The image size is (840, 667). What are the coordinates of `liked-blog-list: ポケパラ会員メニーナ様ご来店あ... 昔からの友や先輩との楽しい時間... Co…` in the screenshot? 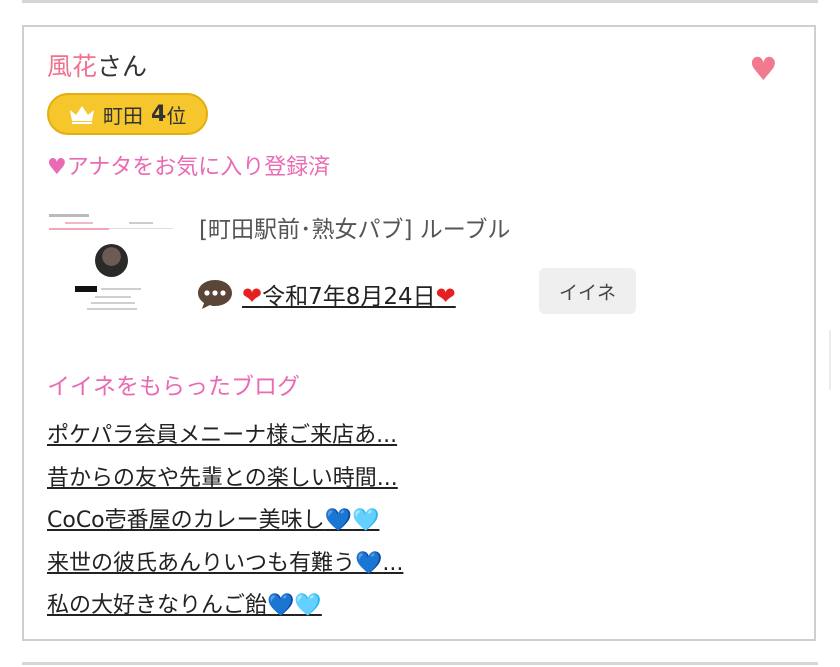 It's located at (225, 521).